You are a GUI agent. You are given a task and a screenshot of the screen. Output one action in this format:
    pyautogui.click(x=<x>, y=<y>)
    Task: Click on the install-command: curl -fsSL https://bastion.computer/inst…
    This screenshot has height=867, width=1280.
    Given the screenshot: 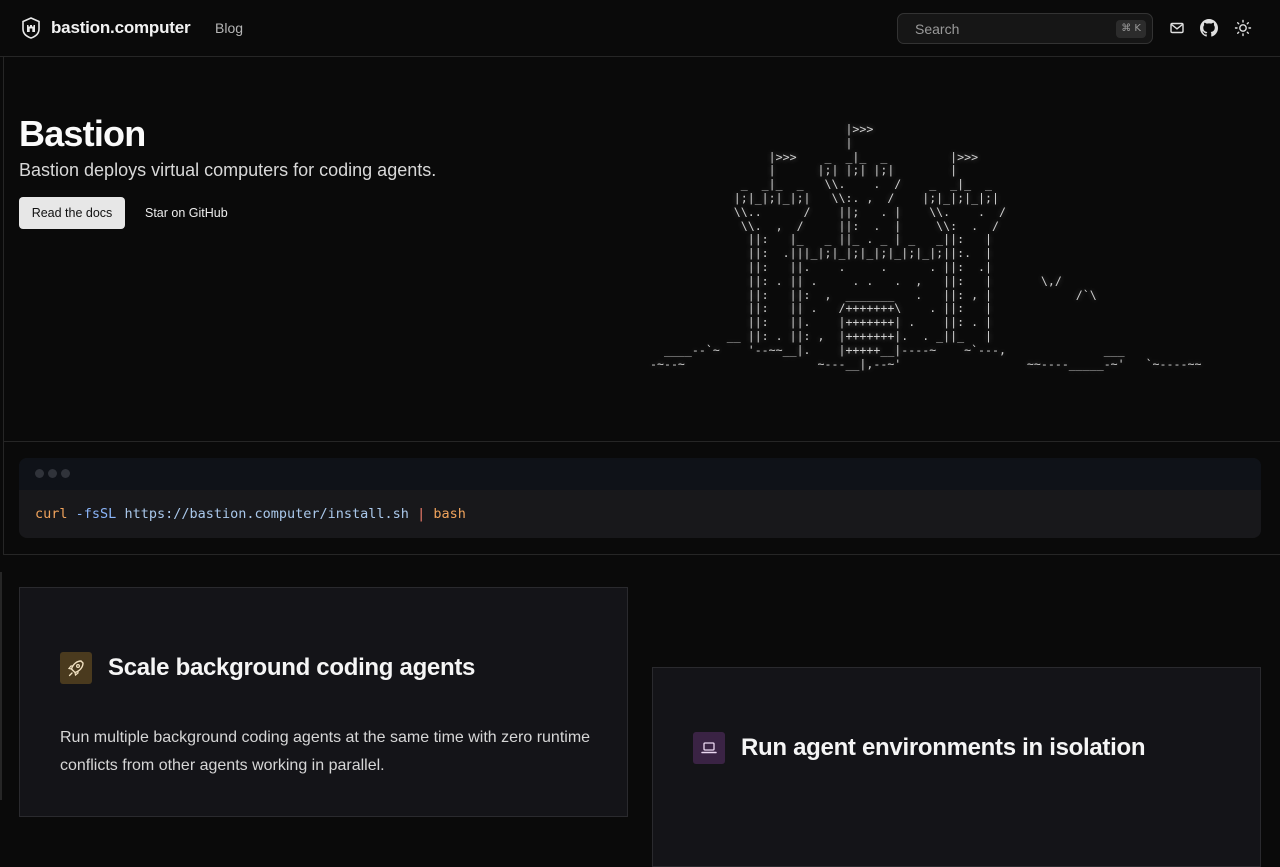 What is the action you would take?
    pyautogui.click(x=250, y=514)
    